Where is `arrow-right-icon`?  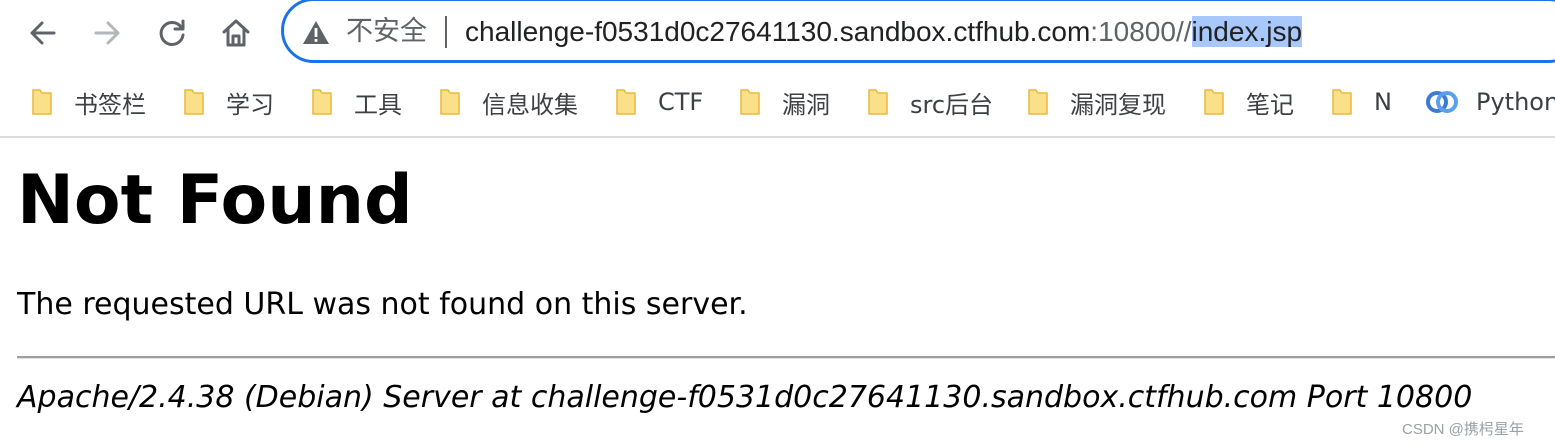
arrow-right-icon is located at coordinates (107, 33).